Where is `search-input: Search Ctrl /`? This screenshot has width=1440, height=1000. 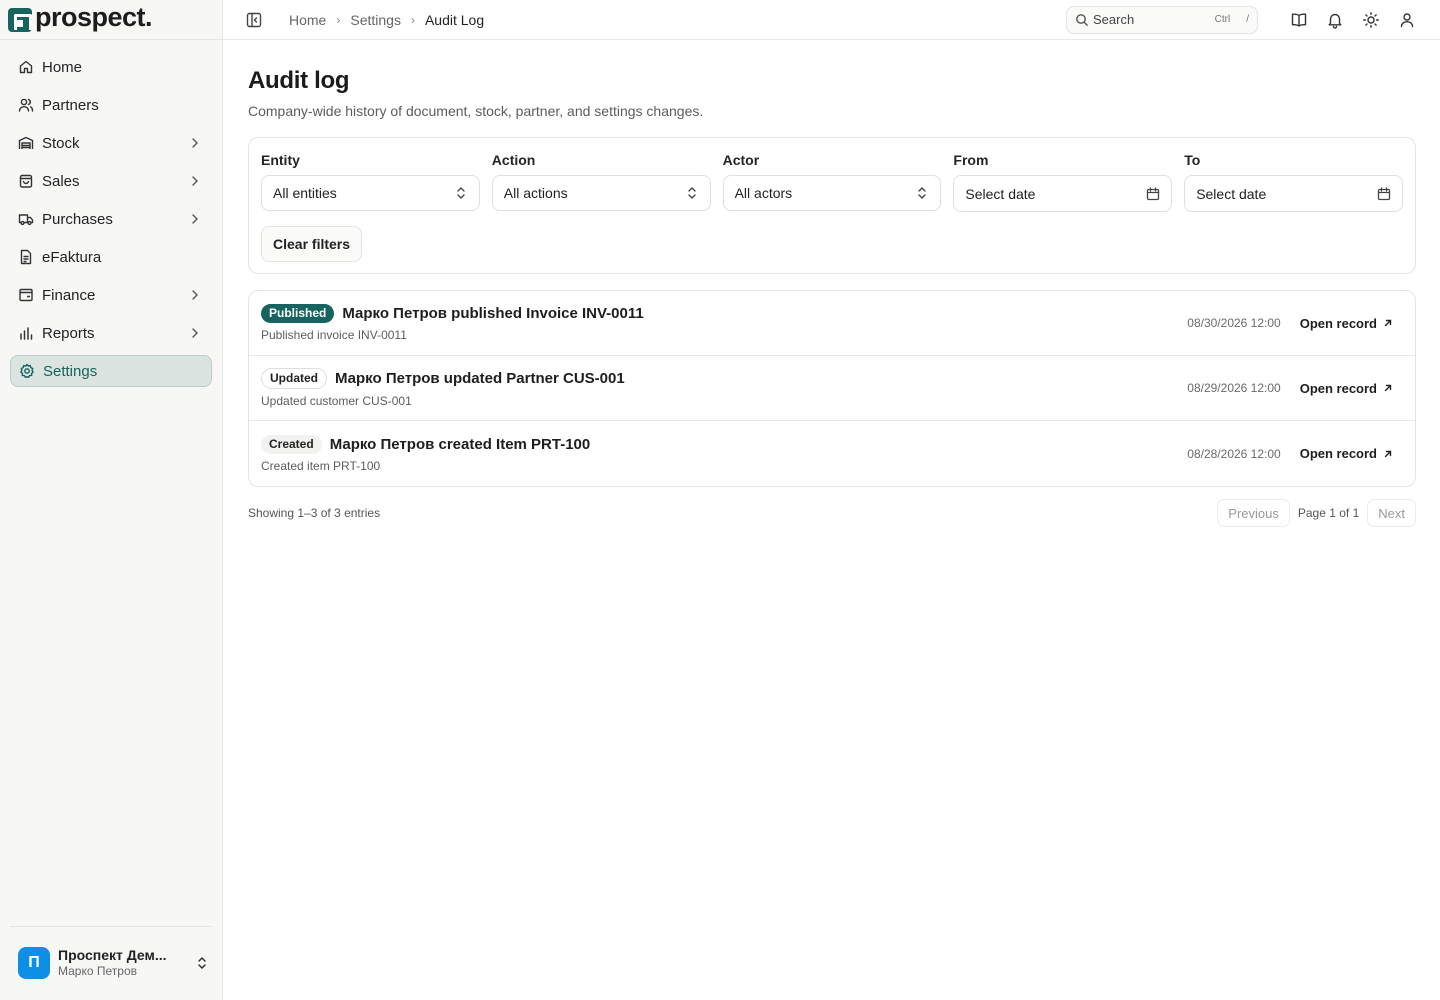 search-input: Search Ctrl / is located at coordinates (1162, 19).